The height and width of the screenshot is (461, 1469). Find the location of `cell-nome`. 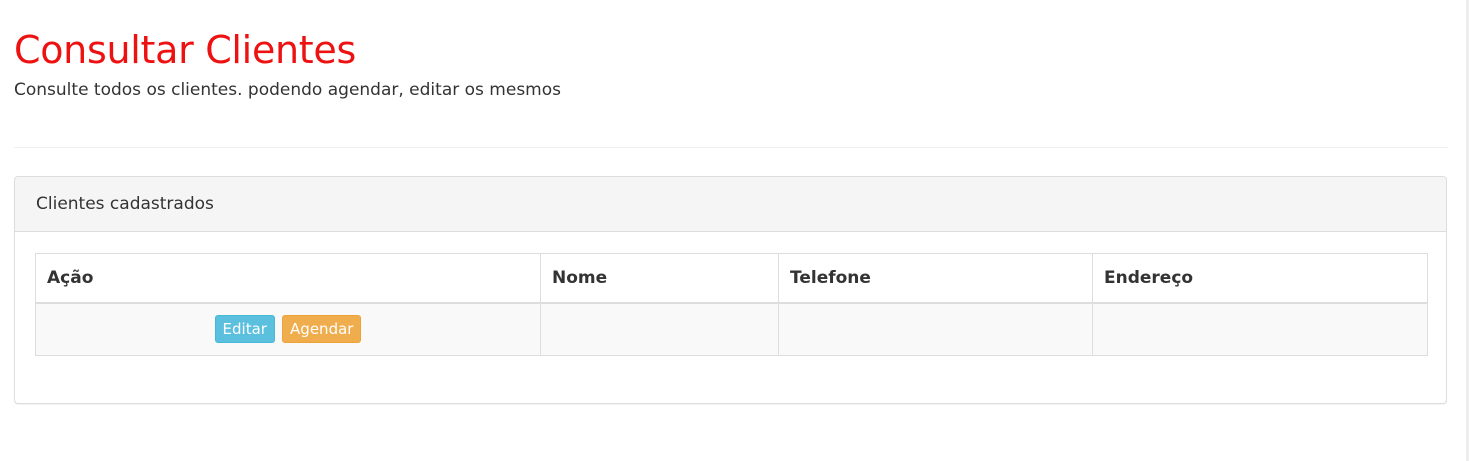

cell-nome is located at coordinates (659, 329).